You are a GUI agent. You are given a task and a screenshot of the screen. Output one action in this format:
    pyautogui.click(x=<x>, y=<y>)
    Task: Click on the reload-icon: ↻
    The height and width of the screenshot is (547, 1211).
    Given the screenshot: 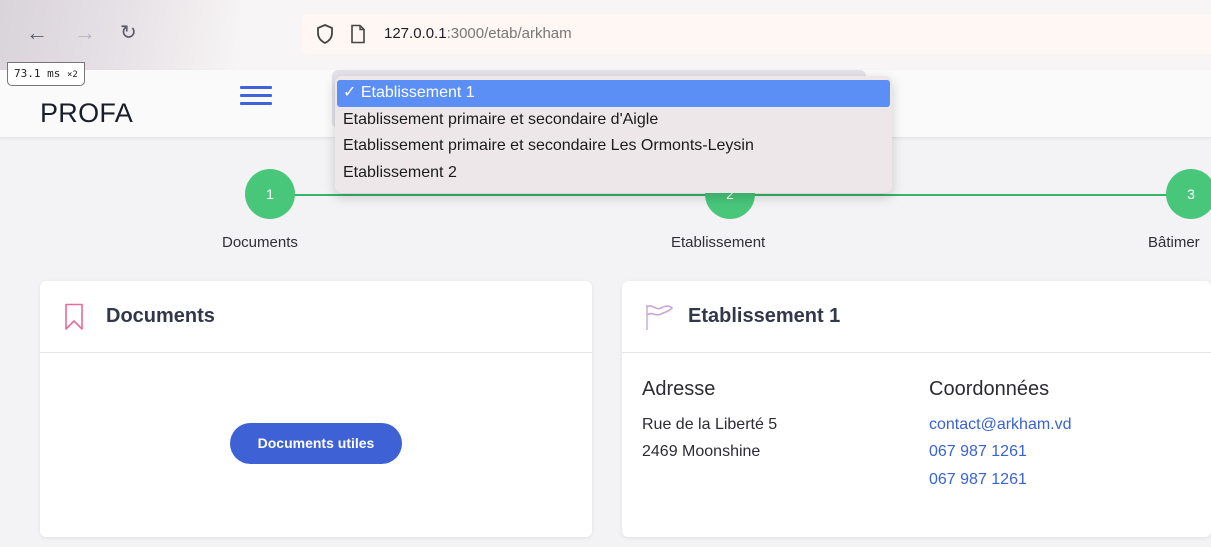 What is the action you would take?
    pyautogui.click(x=128, y=33)
    